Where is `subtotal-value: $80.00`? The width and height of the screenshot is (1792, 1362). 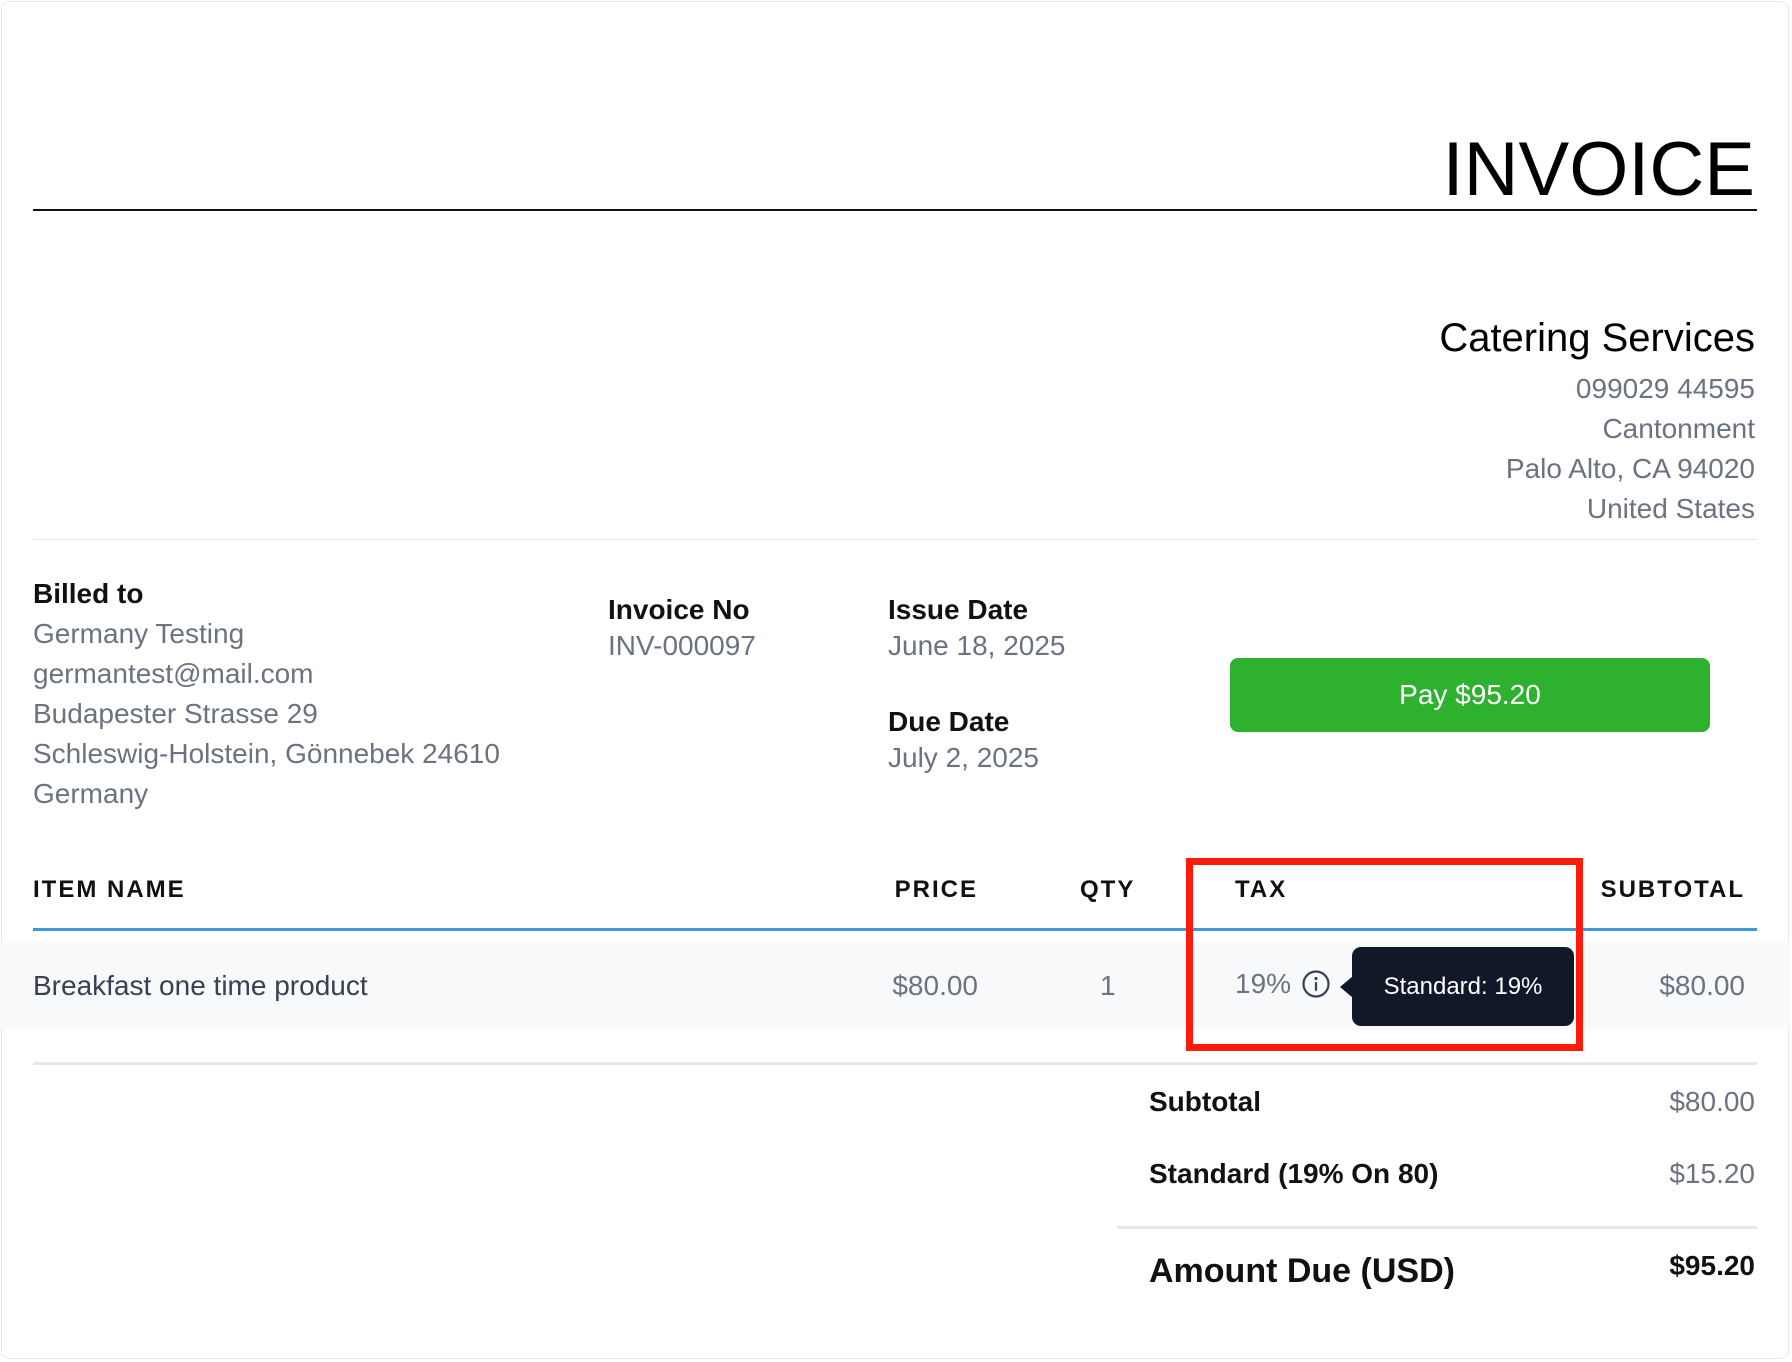
subtotal-value: $80.00 is located at coordinates (1712, 1101).